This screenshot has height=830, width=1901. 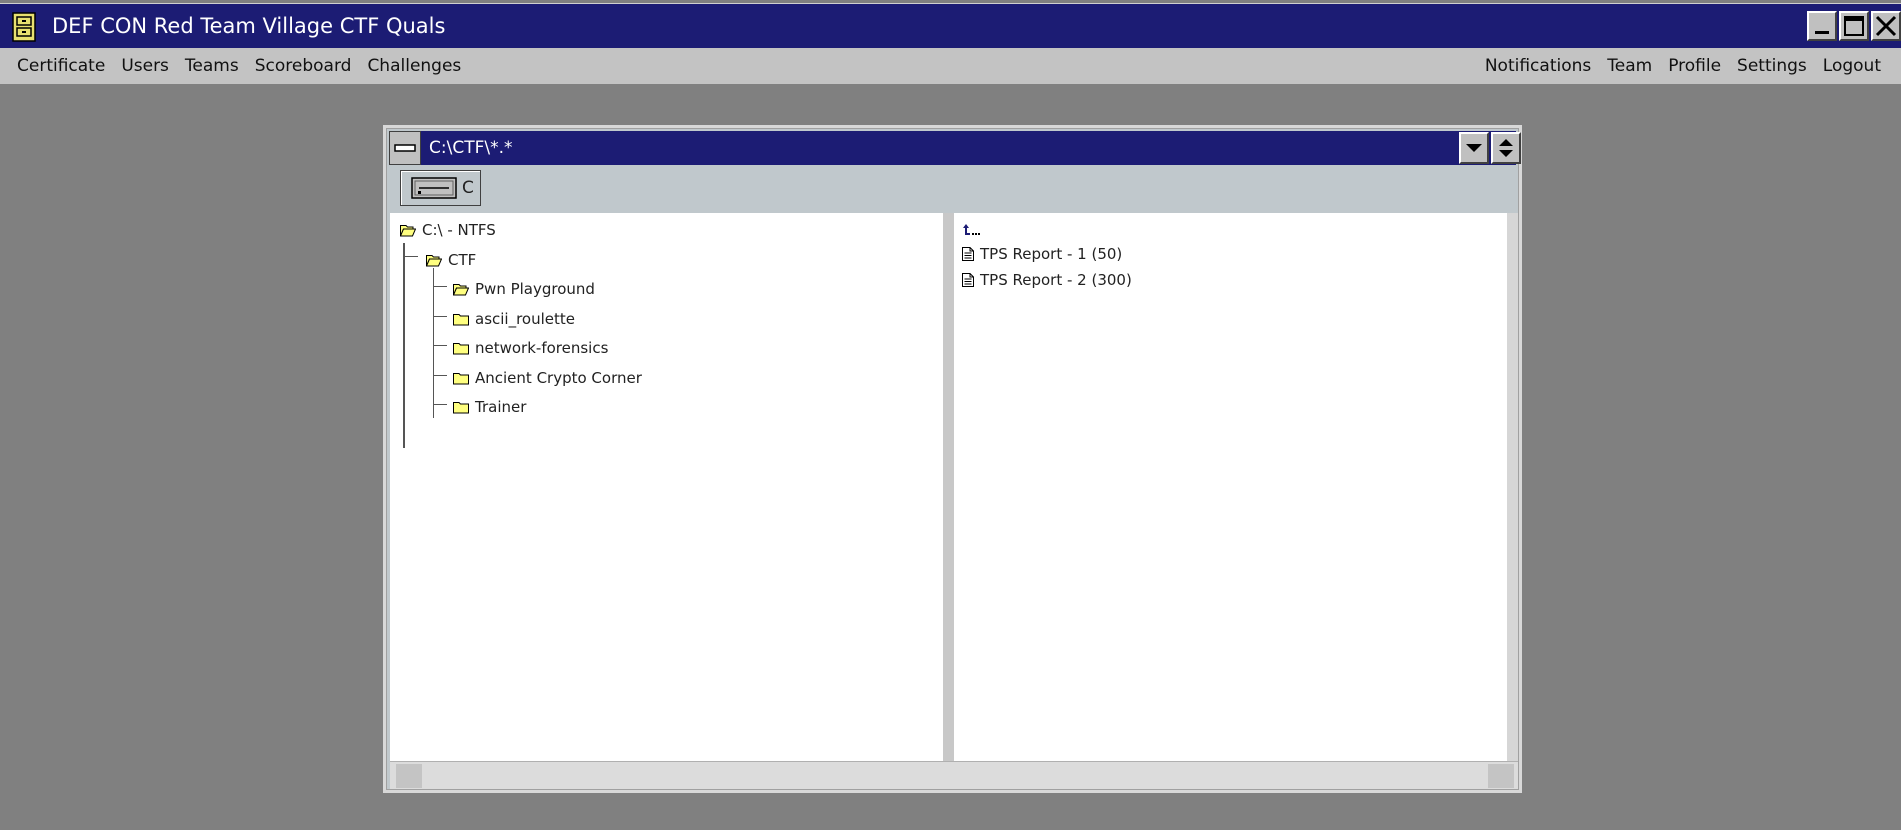 I want to click on file-item-tps-report-1: TPS Report - 1 (50), so click(x=1042, y=254).